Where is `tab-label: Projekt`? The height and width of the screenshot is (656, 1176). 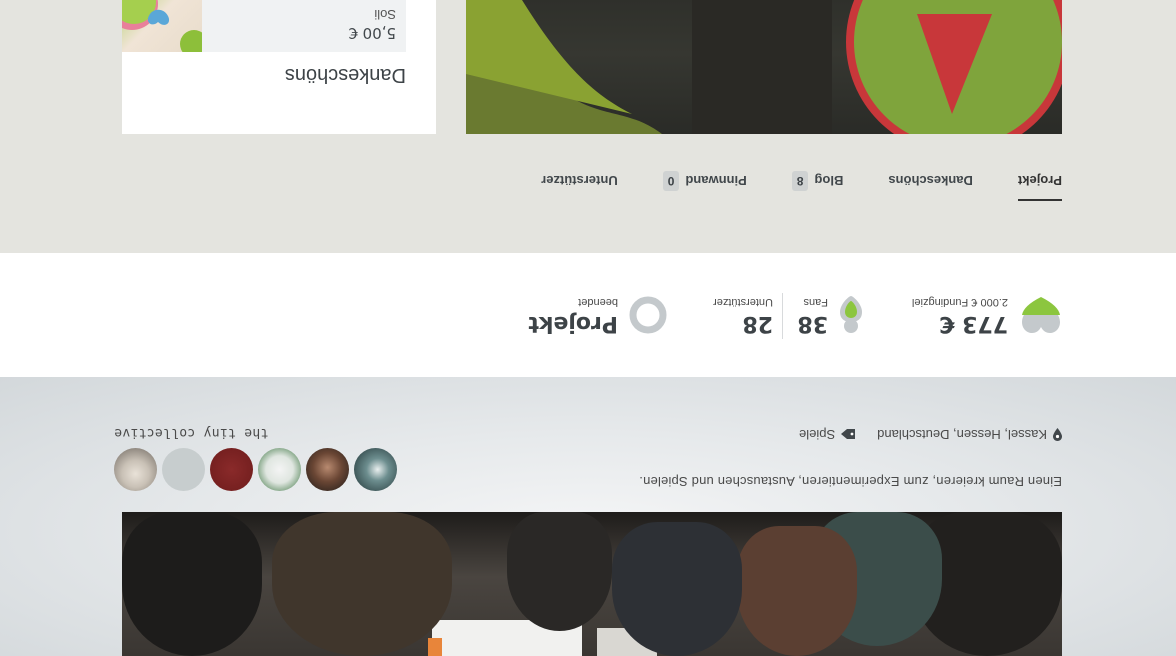
tab-label: Projekt is located at coordinates (1039, 181).